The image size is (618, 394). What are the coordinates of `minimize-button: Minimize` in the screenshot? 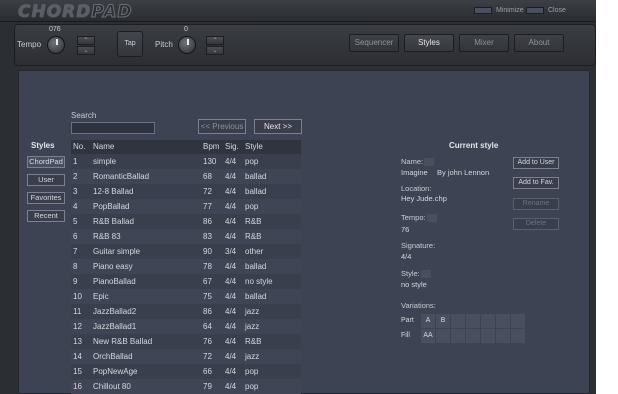 It's located at (499, 10).